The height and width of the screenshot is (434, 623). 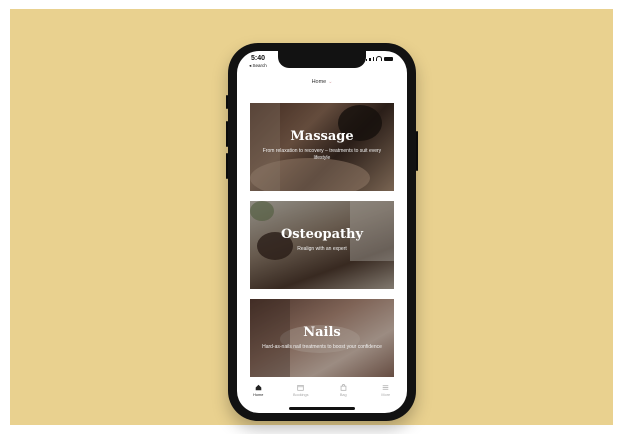 What do you see at coordinates (258, 395) in the screenshot?
I see `tab-label: Home` at bounding box center [258, 395].